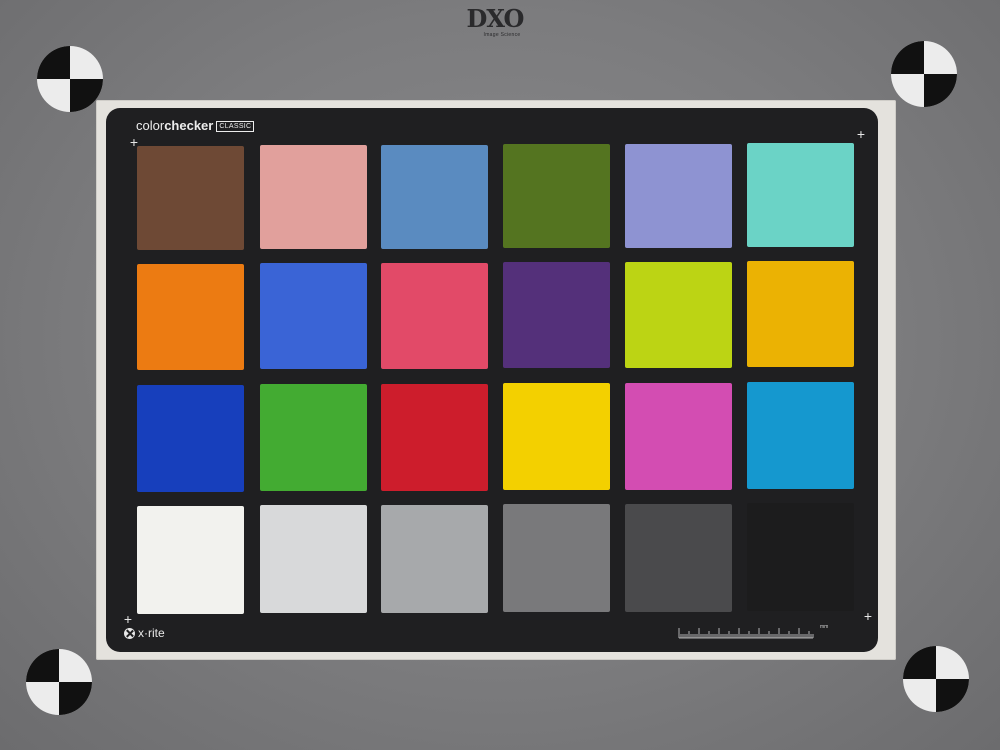 This screenshot has height=750, width=1000. I want to click on registration-target-top-left, so click(70, 79).